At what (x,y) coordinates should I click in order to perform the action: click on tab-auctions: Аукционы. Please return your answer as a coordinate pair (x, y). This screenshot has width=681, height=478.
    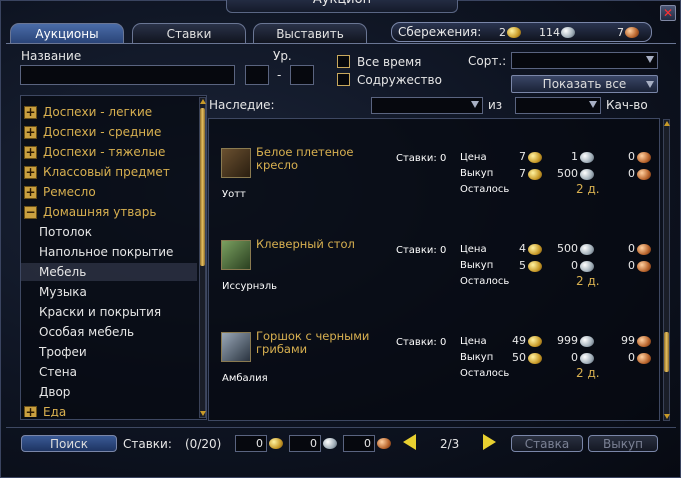
    Looking at the image, I should click on (67, 33).